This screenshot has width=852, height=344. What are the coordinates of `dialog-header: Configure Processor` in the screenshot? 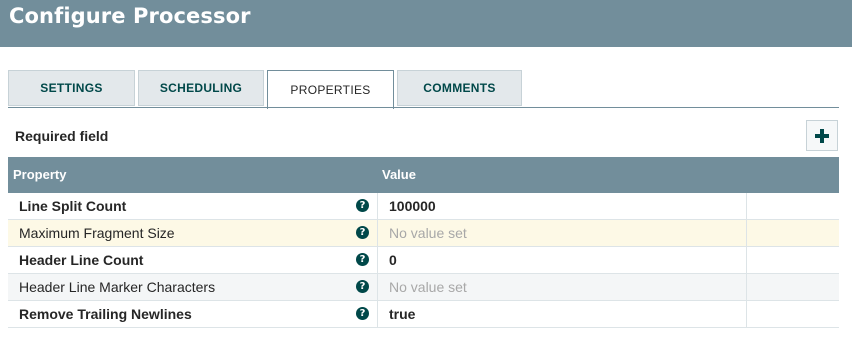 It's located at (426, 23).